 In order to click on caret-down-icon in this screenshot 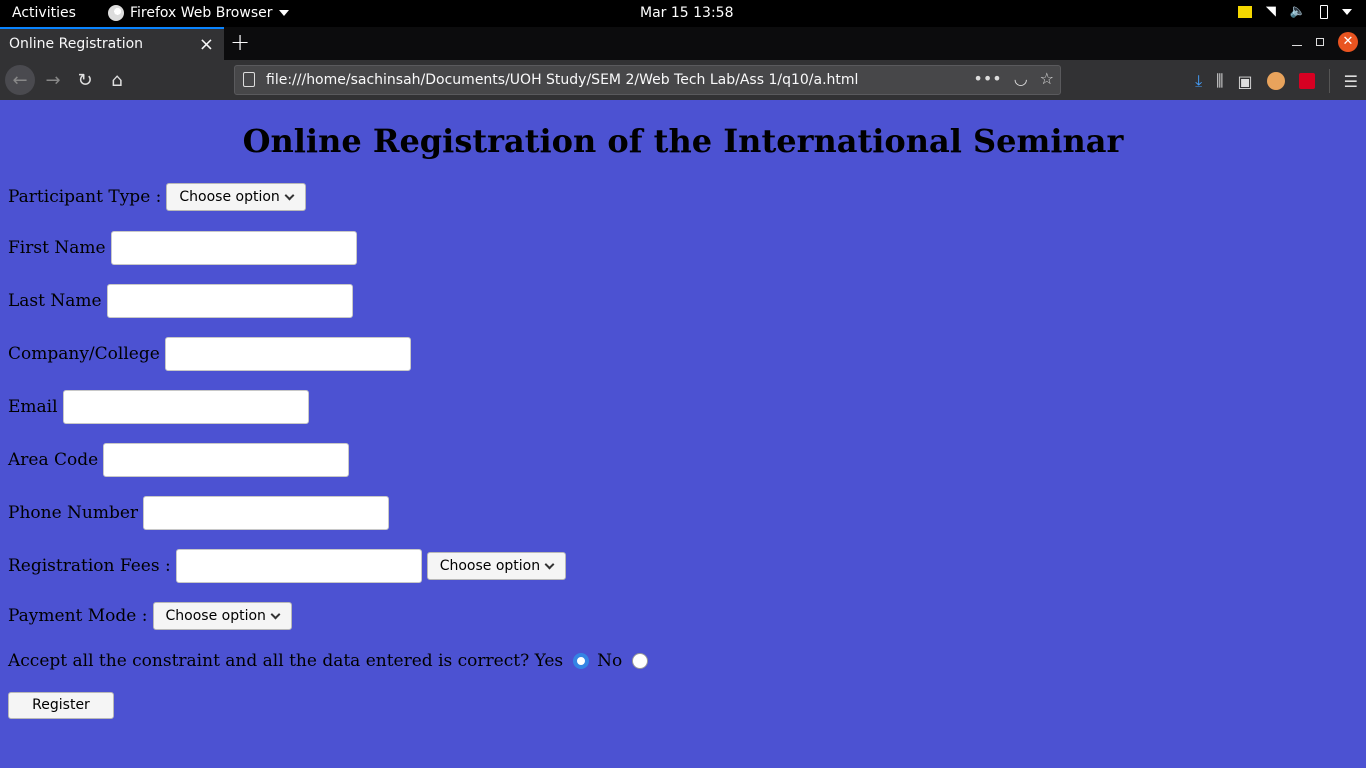, I will do `click(283, 13)`.